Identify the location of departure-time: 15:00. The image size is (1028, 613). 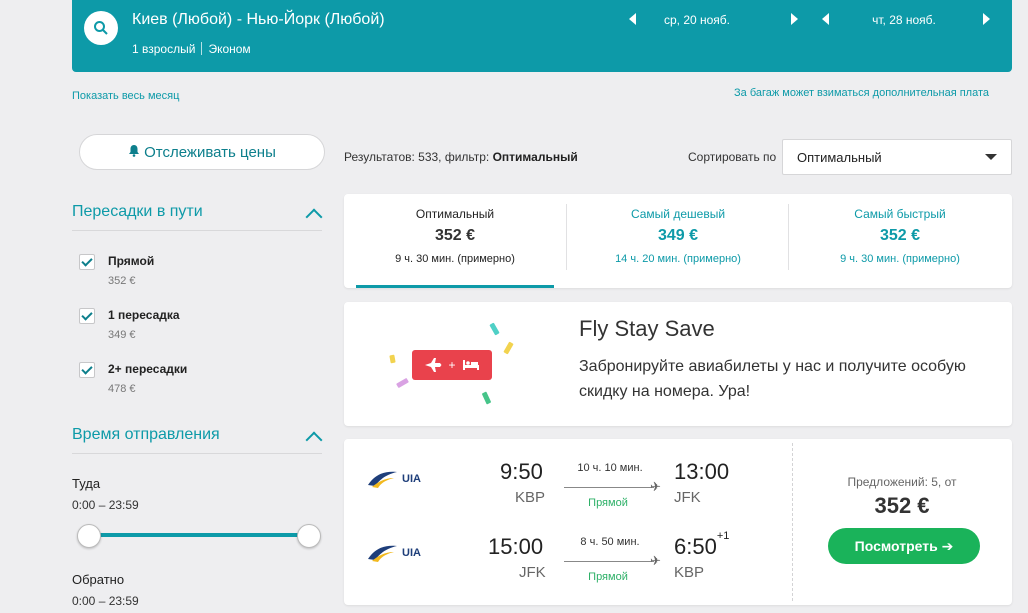
(516, 546).